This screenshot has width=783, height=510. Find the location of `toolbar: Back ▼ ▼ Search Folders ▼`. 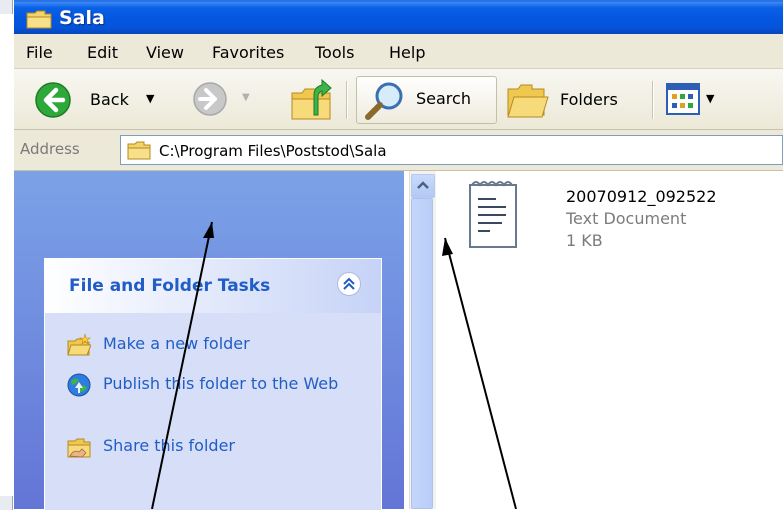

toolbar: Back ▼ ▼ Search Folders ▼ is located at coordinates (398, 99).